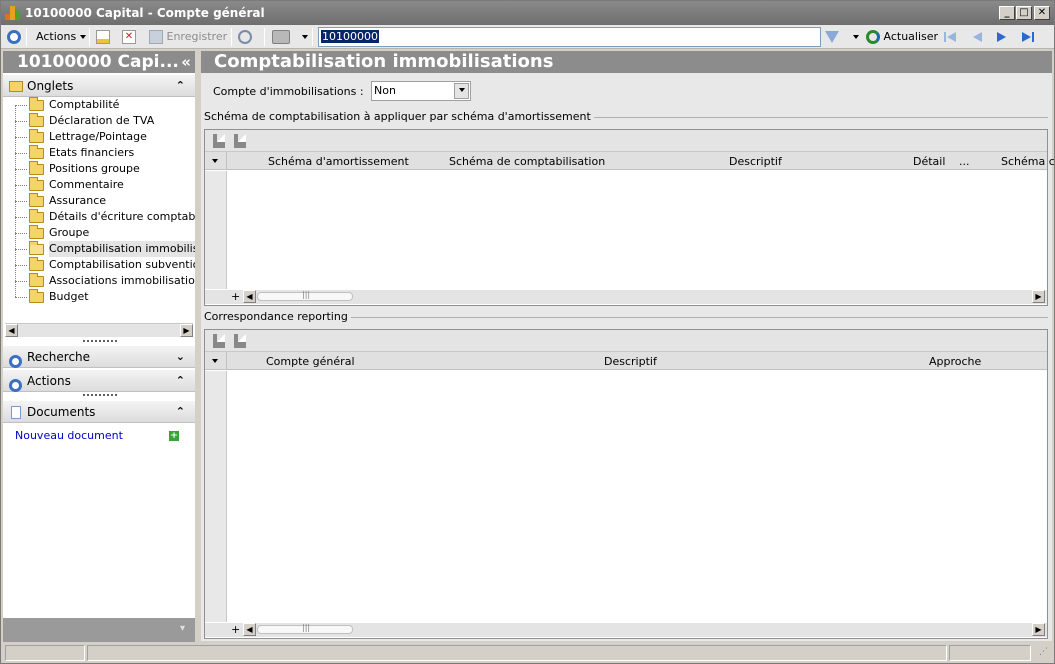  I want to click on collapse-panel-icon: «, so click(186, 62).